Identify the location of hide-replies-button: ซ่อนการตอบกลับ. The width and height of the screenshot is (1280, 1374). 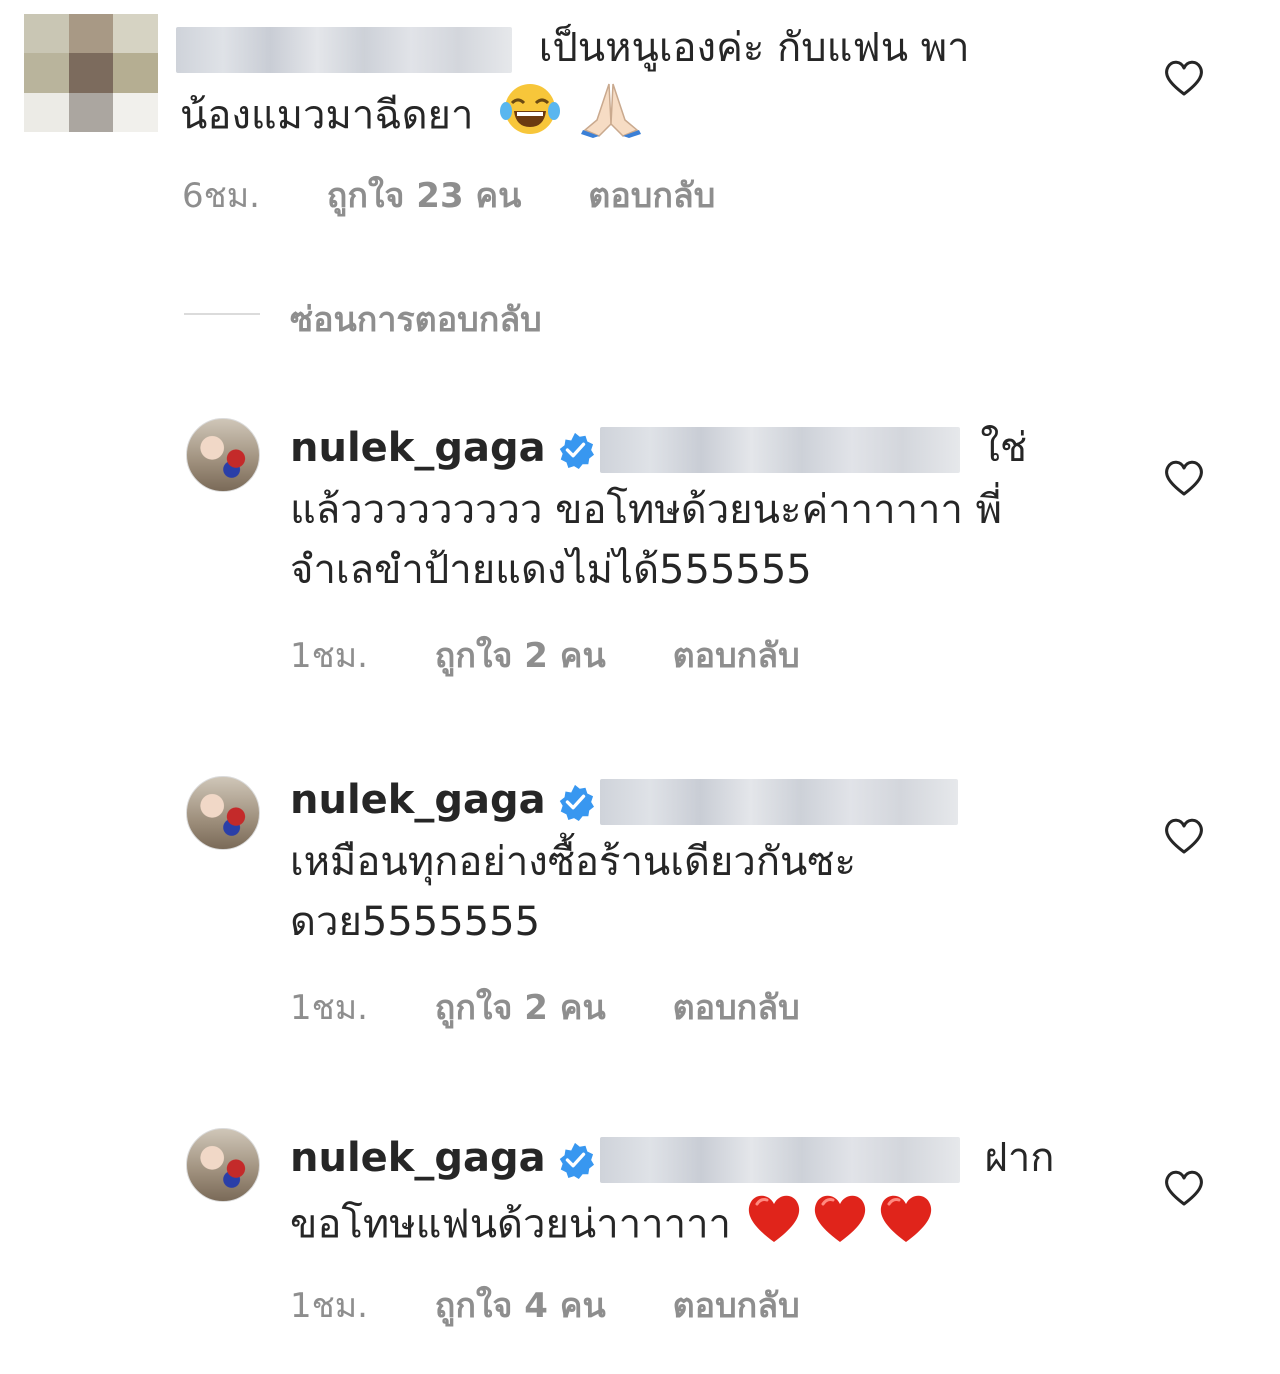
(416, 319).